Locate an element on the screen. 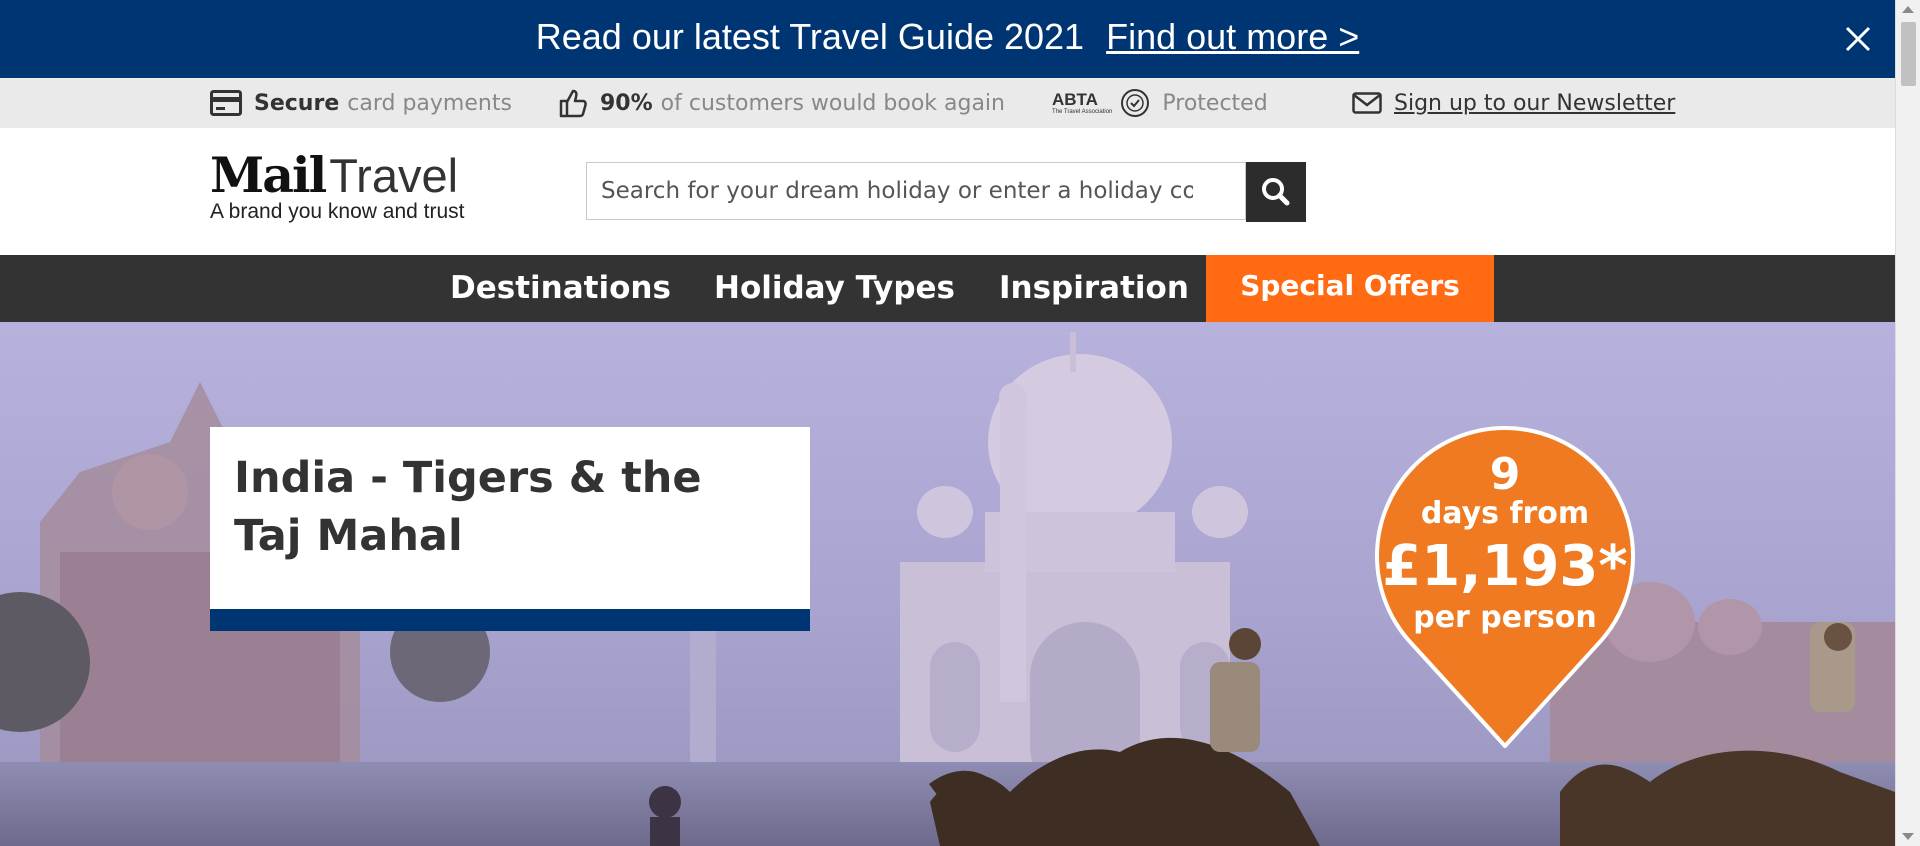 The image size is (1920, 846). rebook-item: 90% of customers would book again is located at coordinates (781, 103).